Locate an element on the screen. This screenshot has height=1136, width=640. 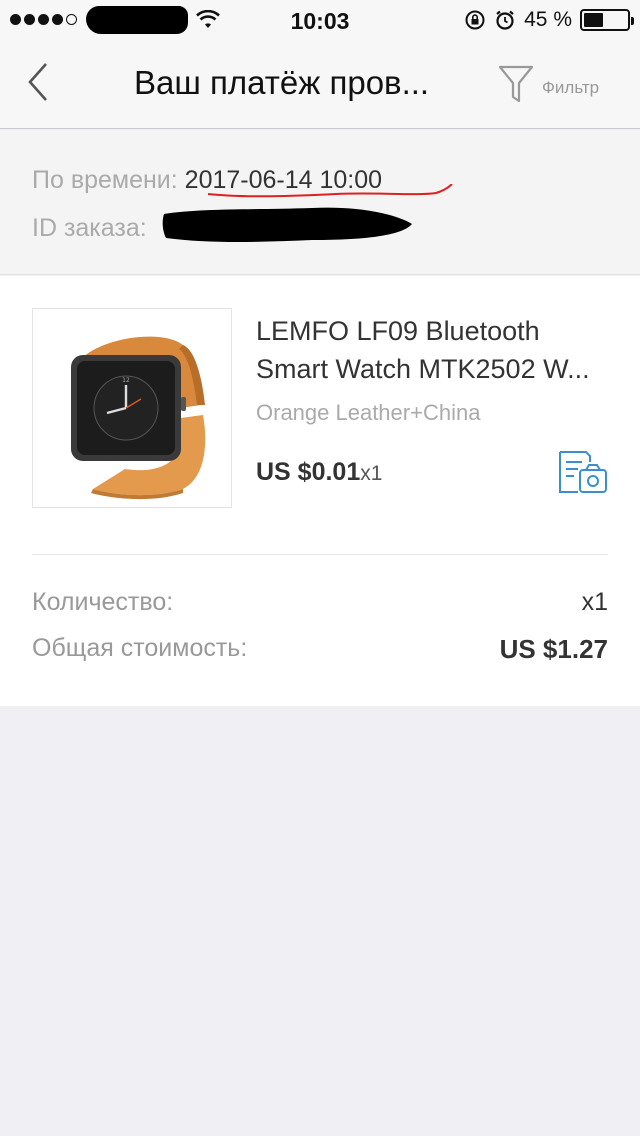
filter-button: Фильтр is located at coordinates (548, 84).